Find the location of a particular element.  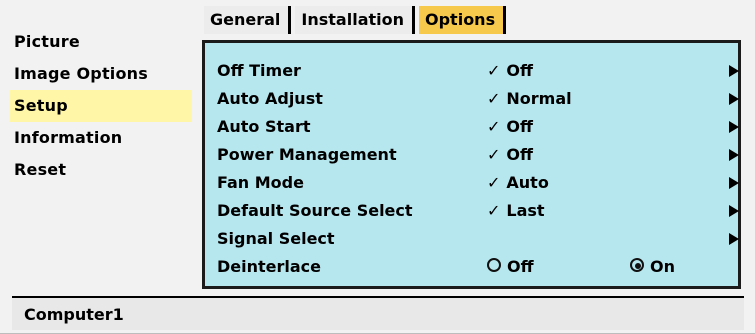

setting-value: ✓ Auto is located at coordinates (518, 183).